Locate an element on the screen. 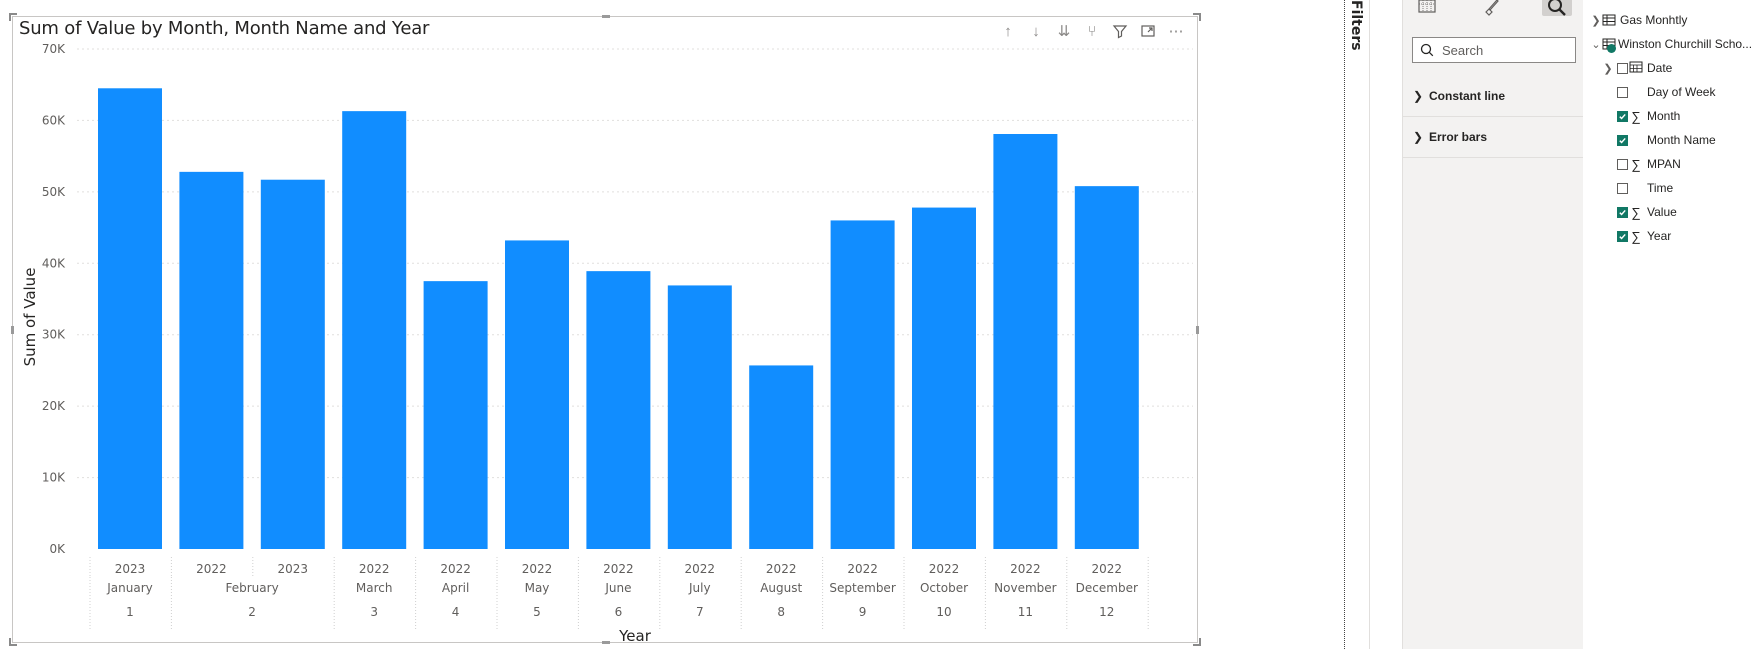  field-item-date: ❯ Date is located at coordinates (1637, 68).